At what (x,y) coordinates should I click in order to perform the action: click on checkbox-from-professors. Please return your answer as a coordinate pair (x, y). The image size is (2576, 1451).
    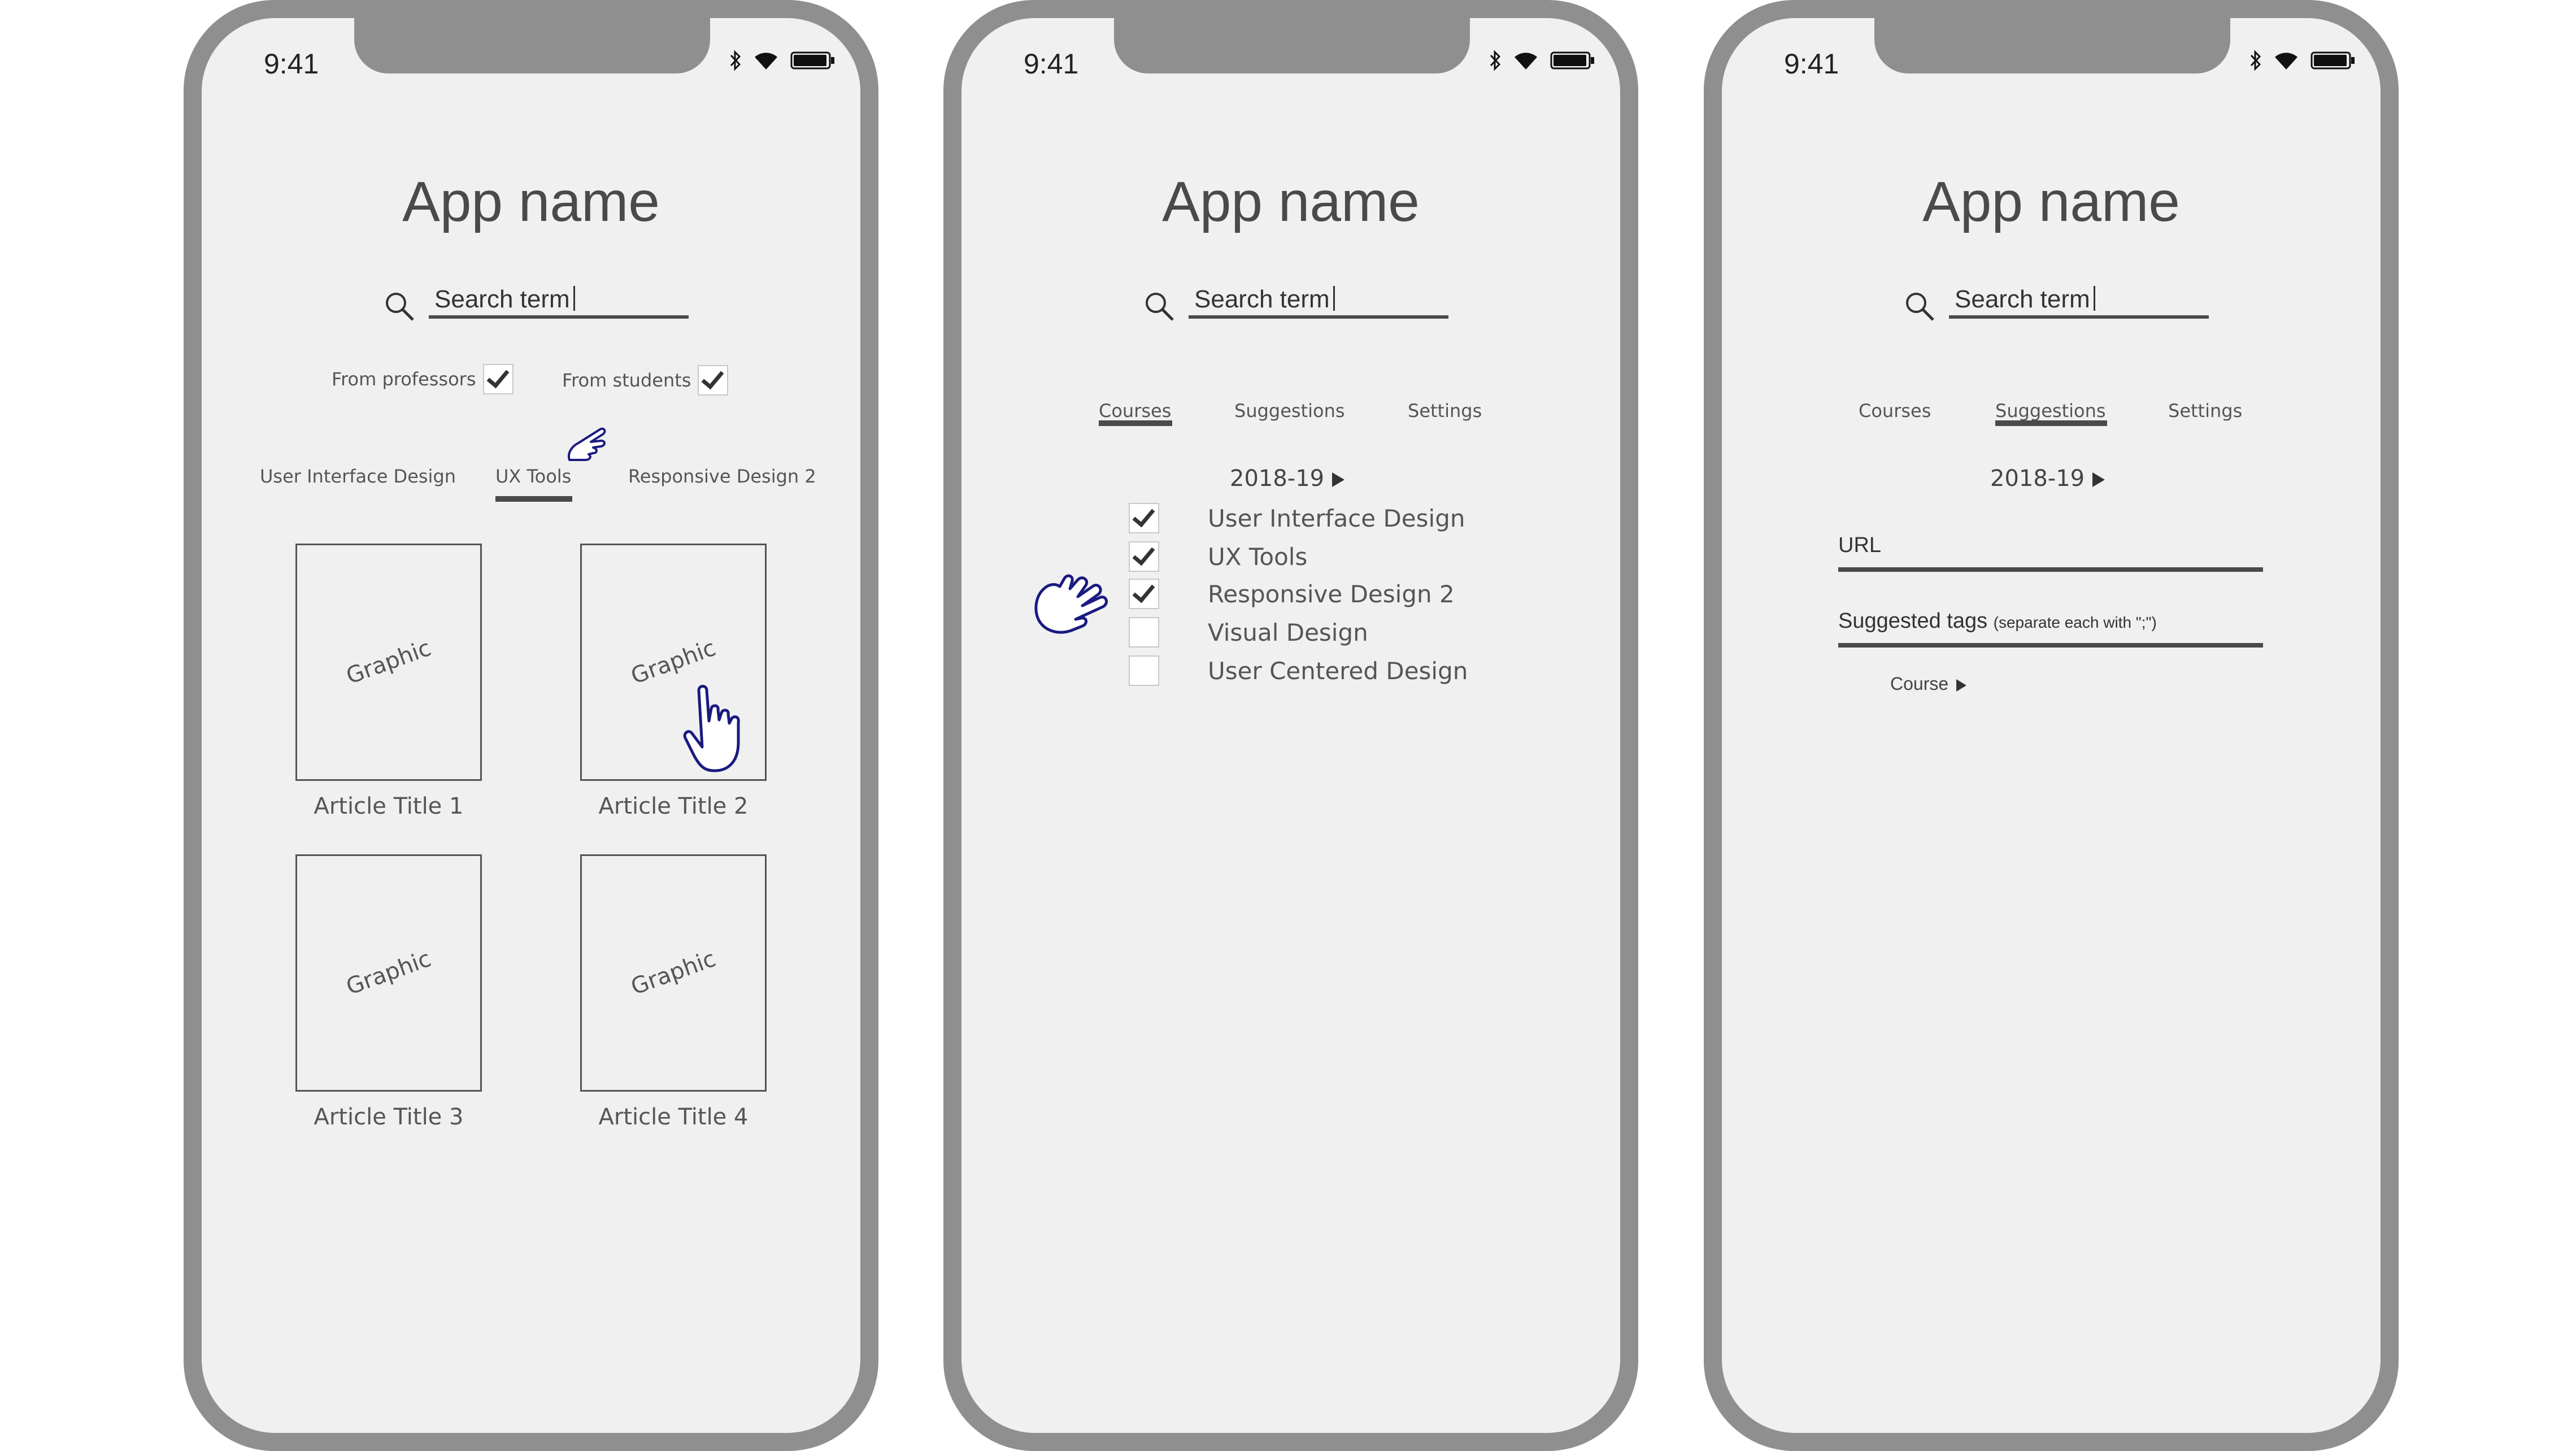
    Looking at the image, I should click on (498, 379).